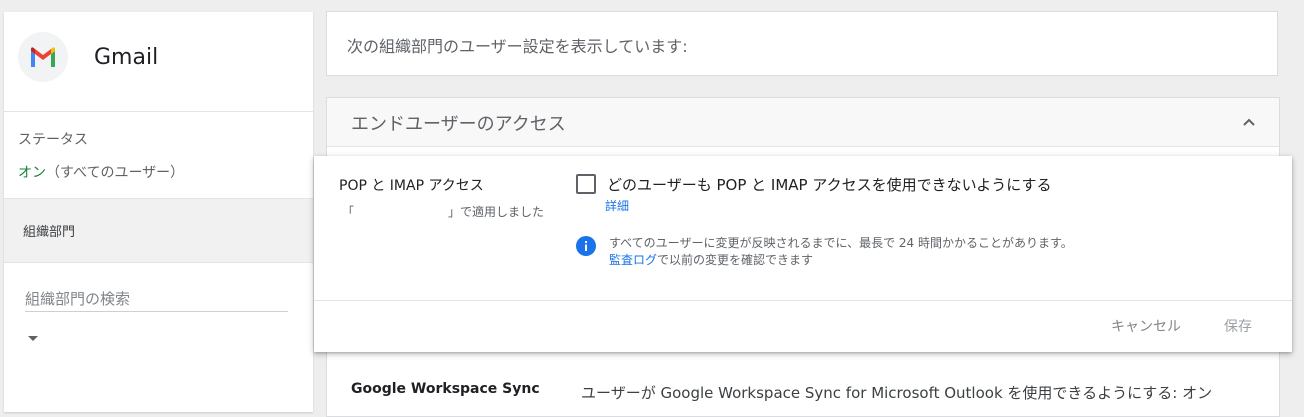 Image resolution: width=1304 pixels, height=417 pixels. What do you see at coordinates (126, 57) in the screenshot?
I see `app-title: Gmail` at bounding box center [126, 57].